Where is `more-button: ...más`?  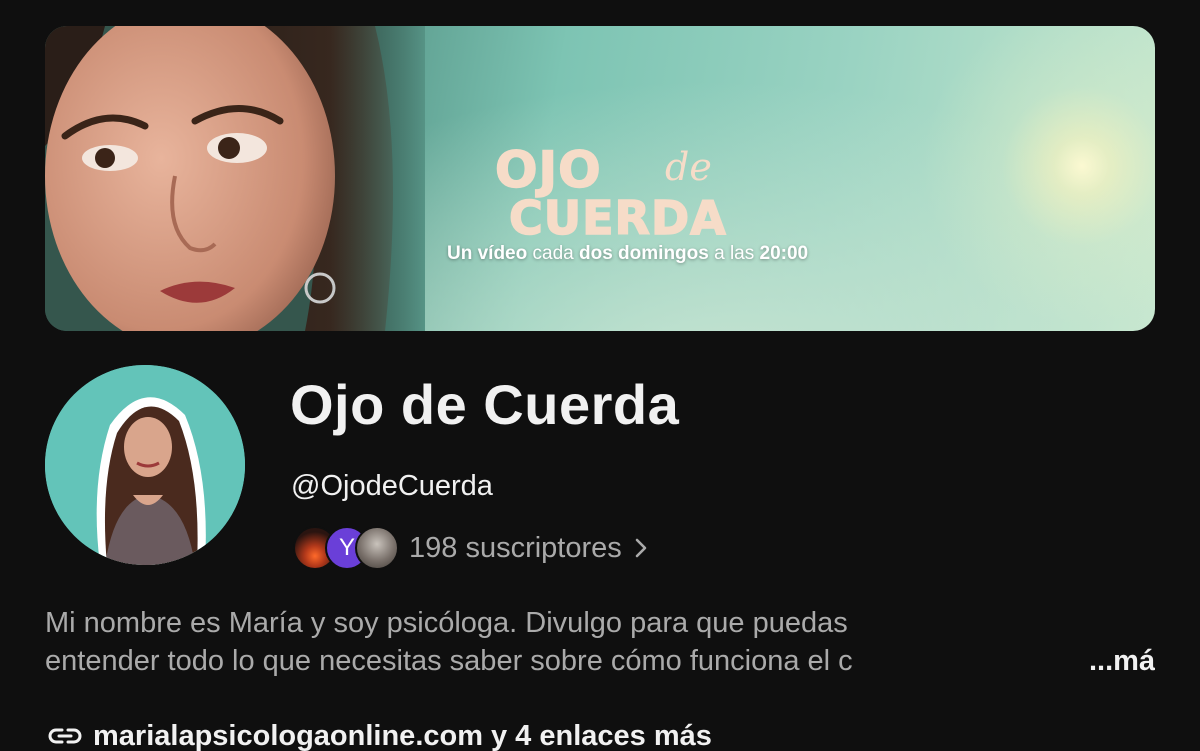
more-button: ...más is located at coordinates (1120, 661).